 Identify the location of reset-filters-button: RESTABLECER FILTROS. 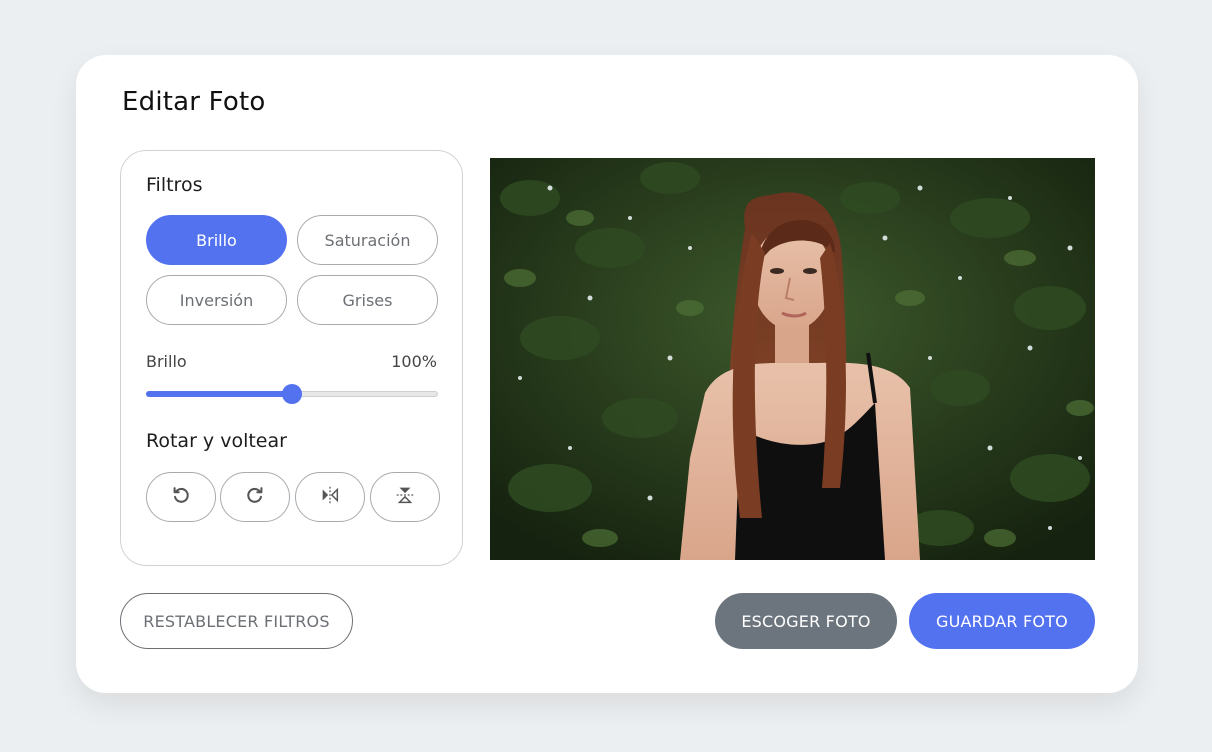
(236, 621).